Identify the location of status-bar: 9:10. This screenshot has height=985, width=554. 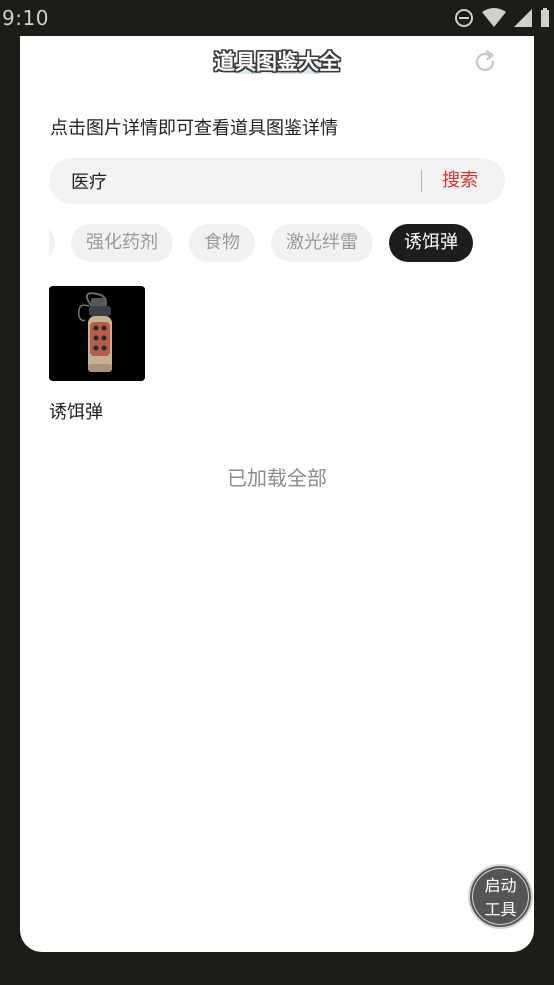
(277, 18).